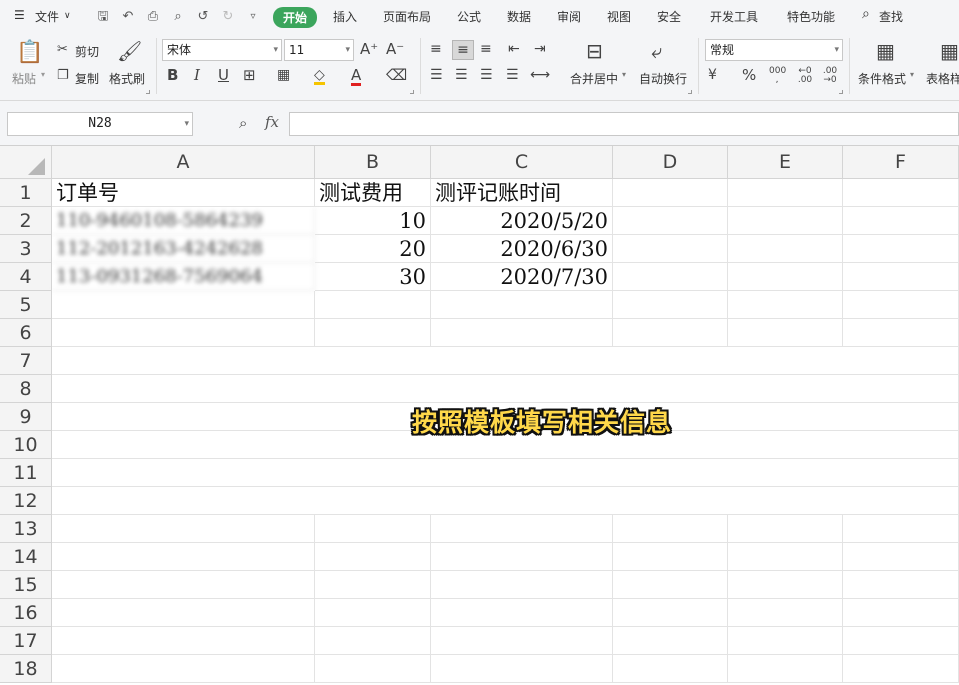 The height and width of the screenshot is (685, 959). Describe the element at coordinates (522, 305) in the screenshot. I see `cell-c5` at that location.